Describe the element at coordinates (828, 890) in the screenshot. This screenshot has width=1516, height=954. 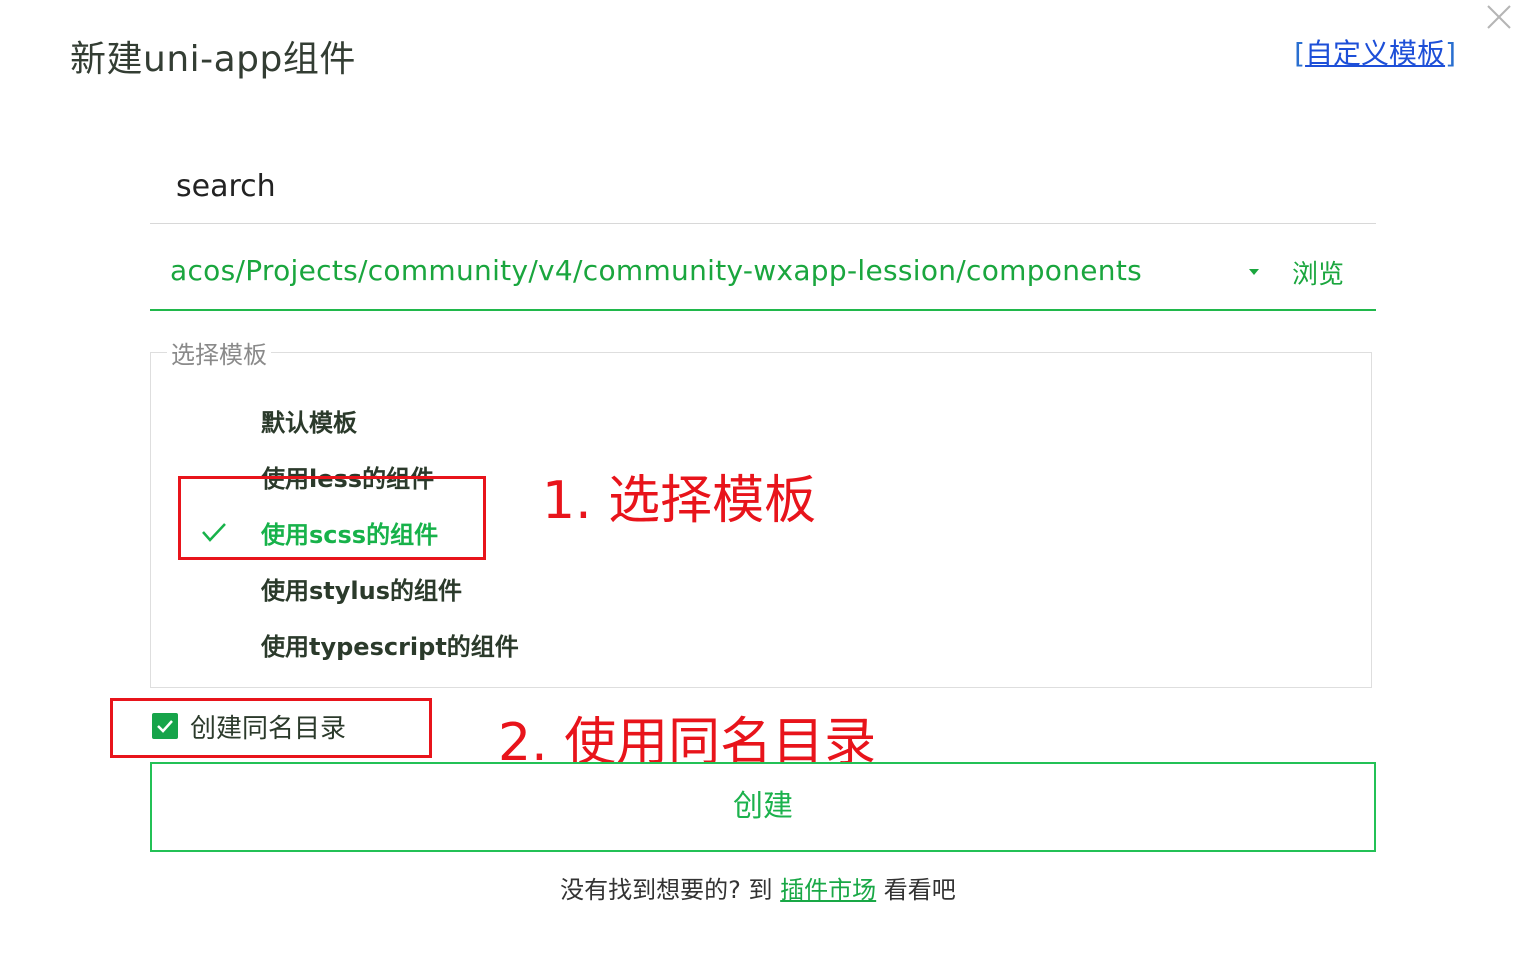
I see `plugin-market-link: 插件市场` at that location.